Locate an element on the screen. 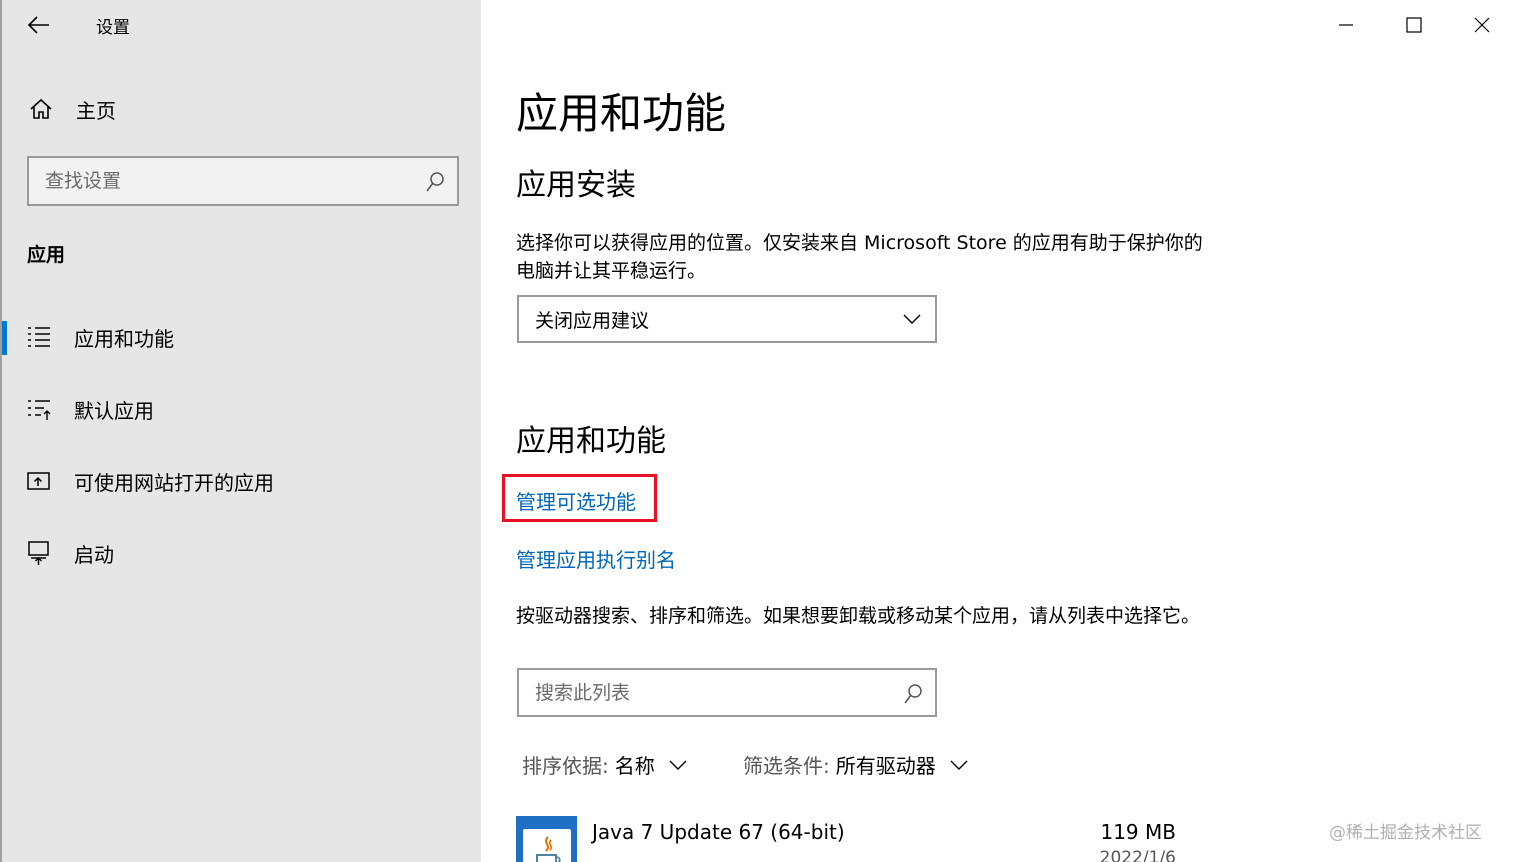 The height and width of the screenshot is (862, 1513). sort-by-label: 排序依据: is located at coordinates (565, 766).